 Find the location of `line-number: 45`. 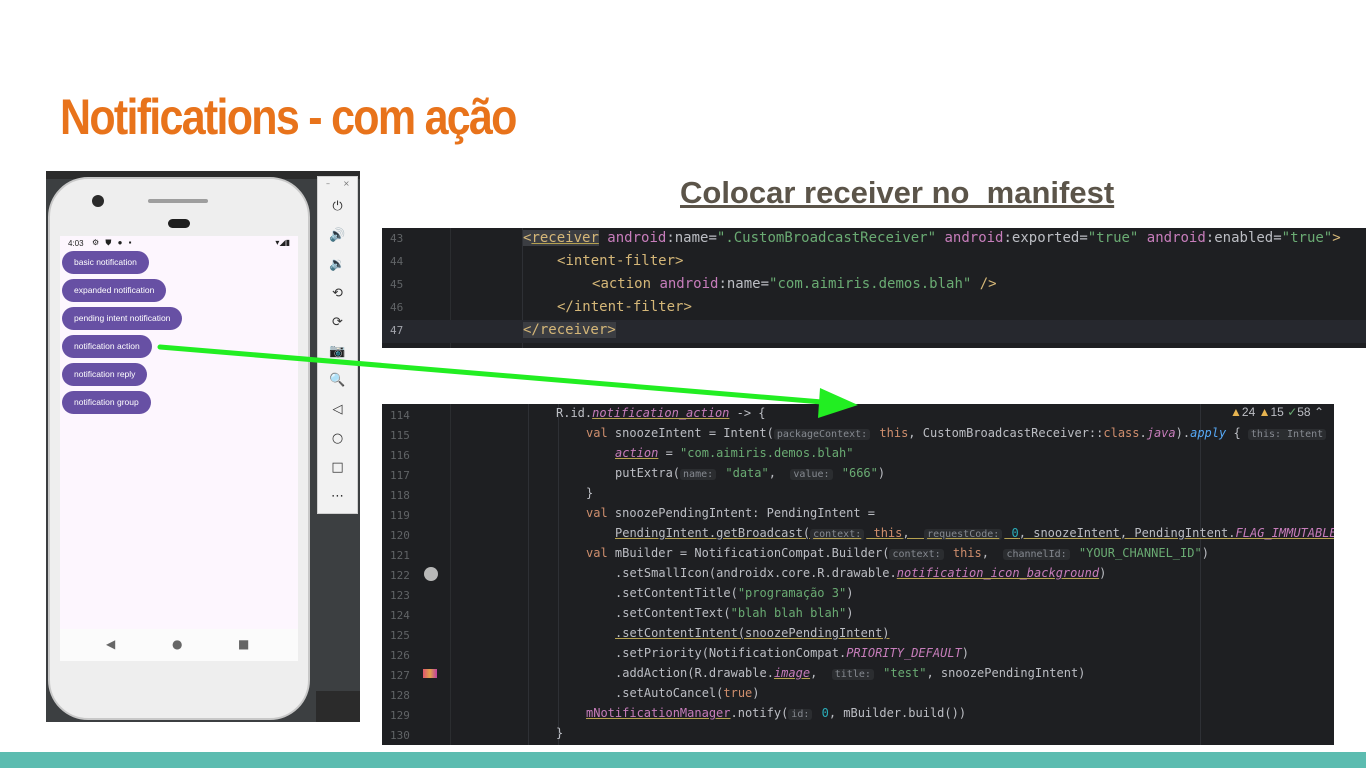

line-number: 45 is located at coordinates (397, 284).